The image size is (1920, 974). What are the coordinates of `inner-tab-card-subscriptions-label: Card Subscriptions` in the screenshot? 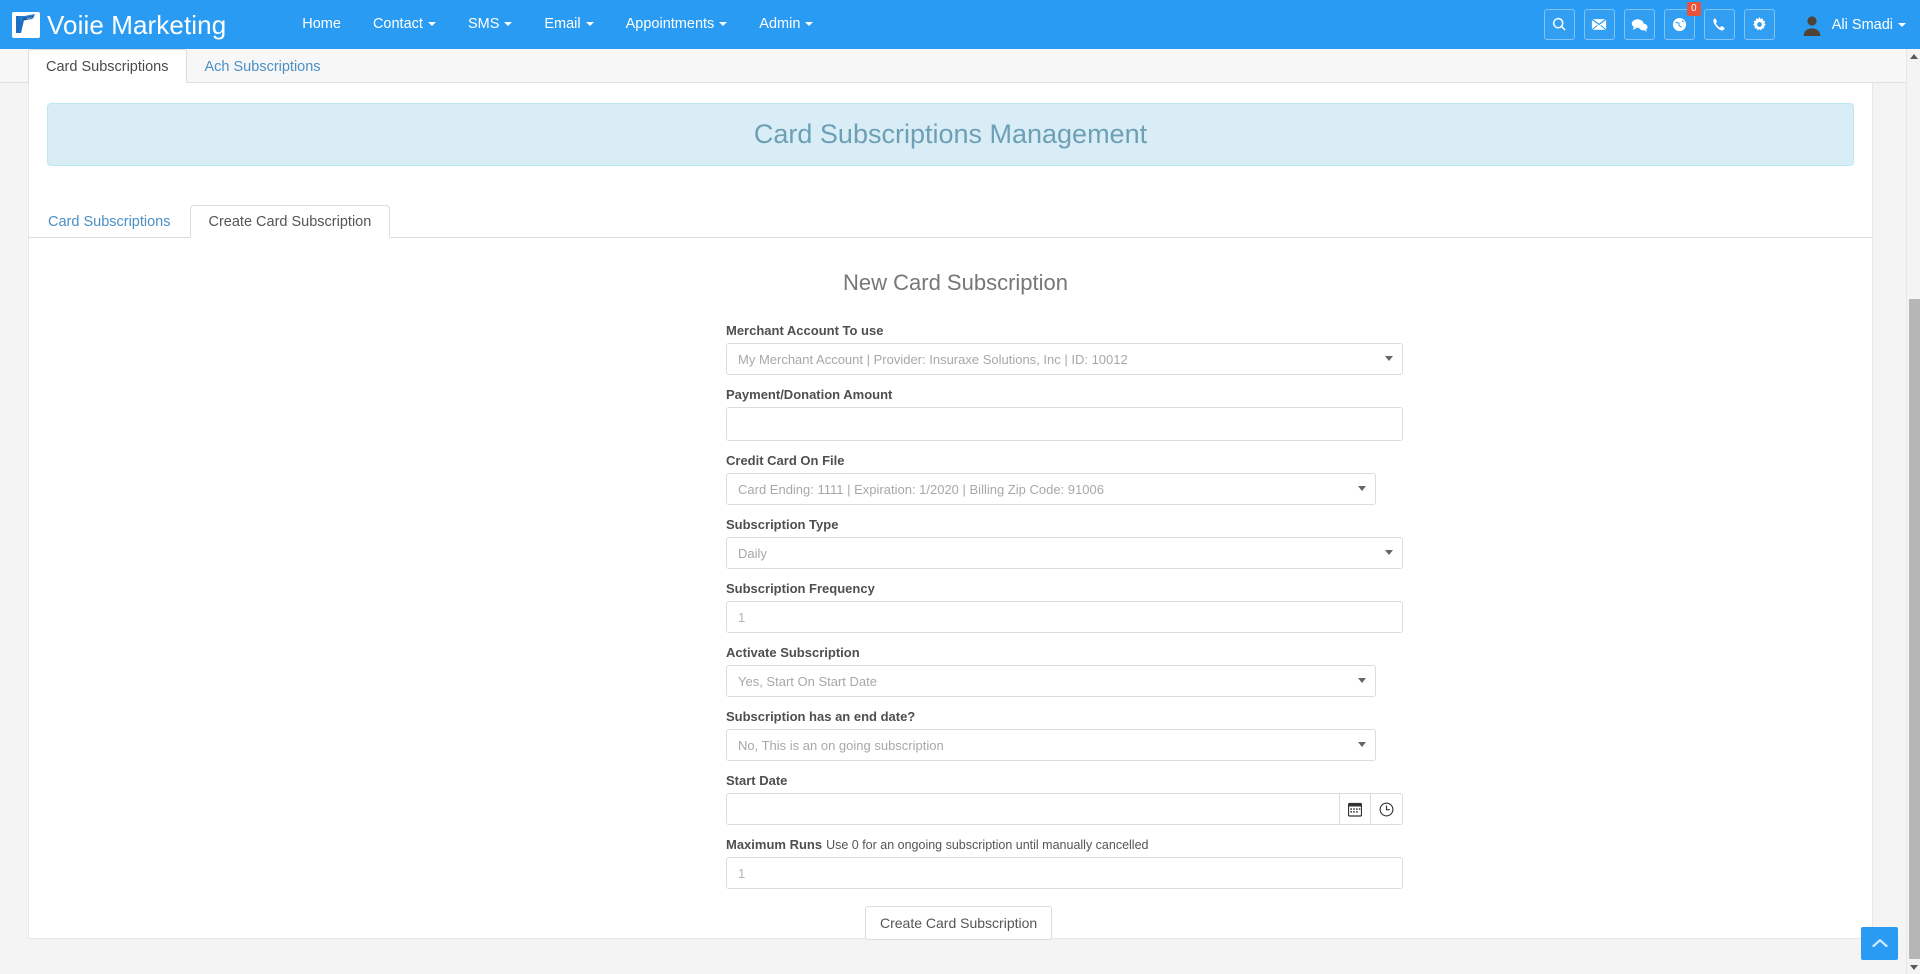 It's located at (109, 222).